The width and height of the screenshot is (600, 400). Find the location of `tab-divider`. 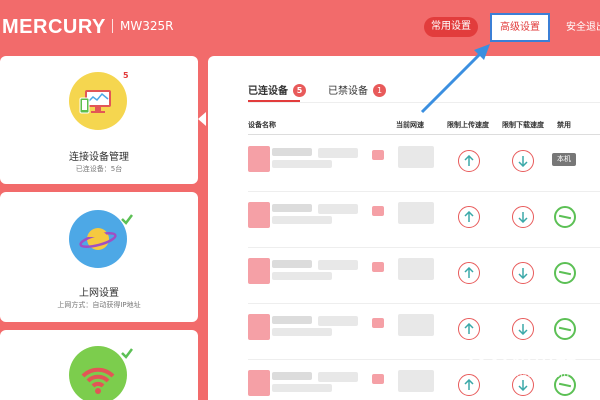

tab-divider is located at coordinates (424, 102).